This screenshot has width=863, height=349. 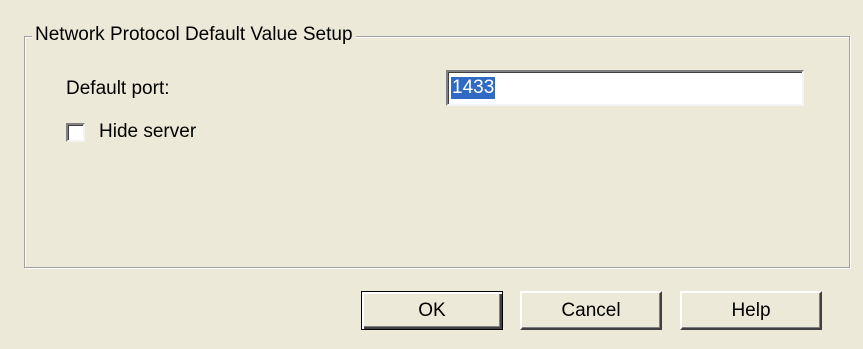 I want to click on default-port-input: 1433, so click(x=625, y=88).